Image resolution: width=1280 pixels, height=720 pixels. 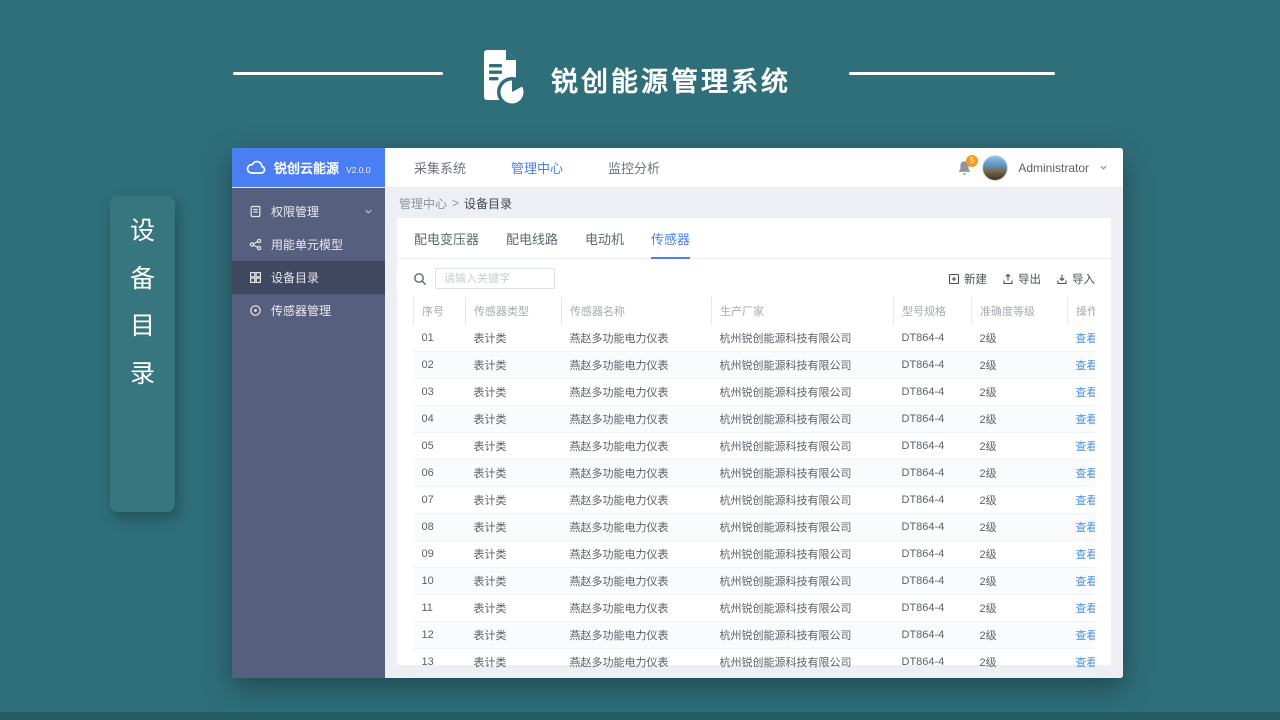 What do you see at coordinates (308, 211) in the screenshot?
I see `sidebar-item-权限管理: 权限管理` at bounding box center [308, 211].